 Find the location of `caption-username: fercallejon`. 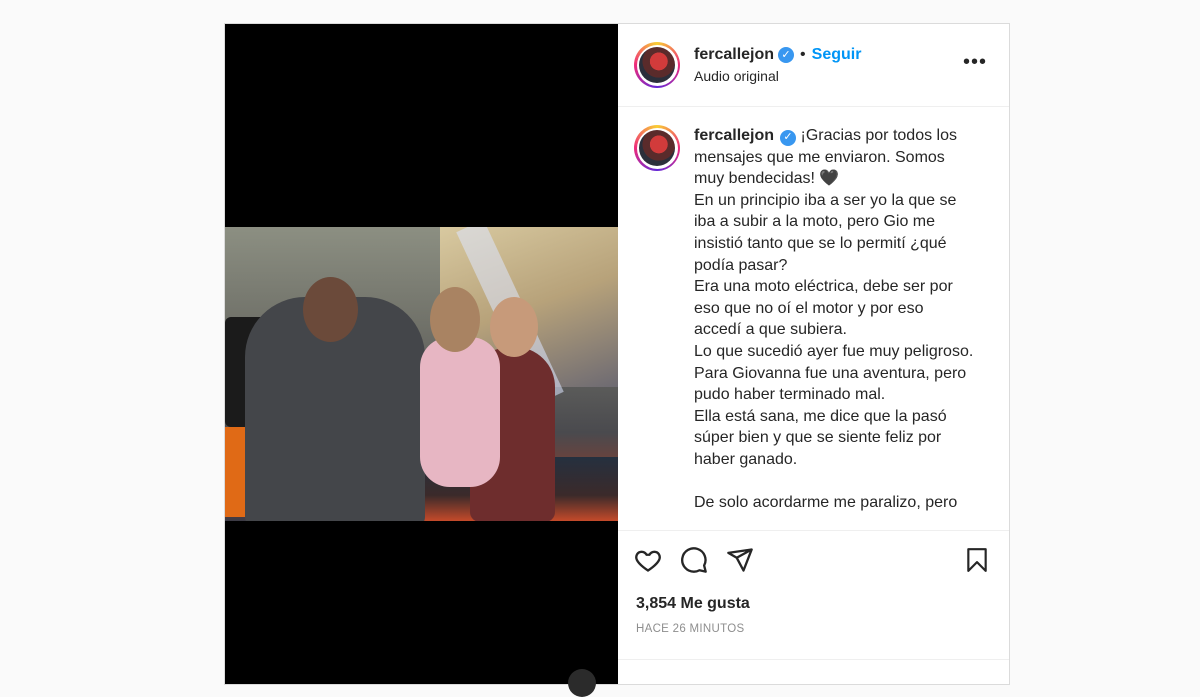

caption-username: fercallejon is located at coordinates (734, 135).